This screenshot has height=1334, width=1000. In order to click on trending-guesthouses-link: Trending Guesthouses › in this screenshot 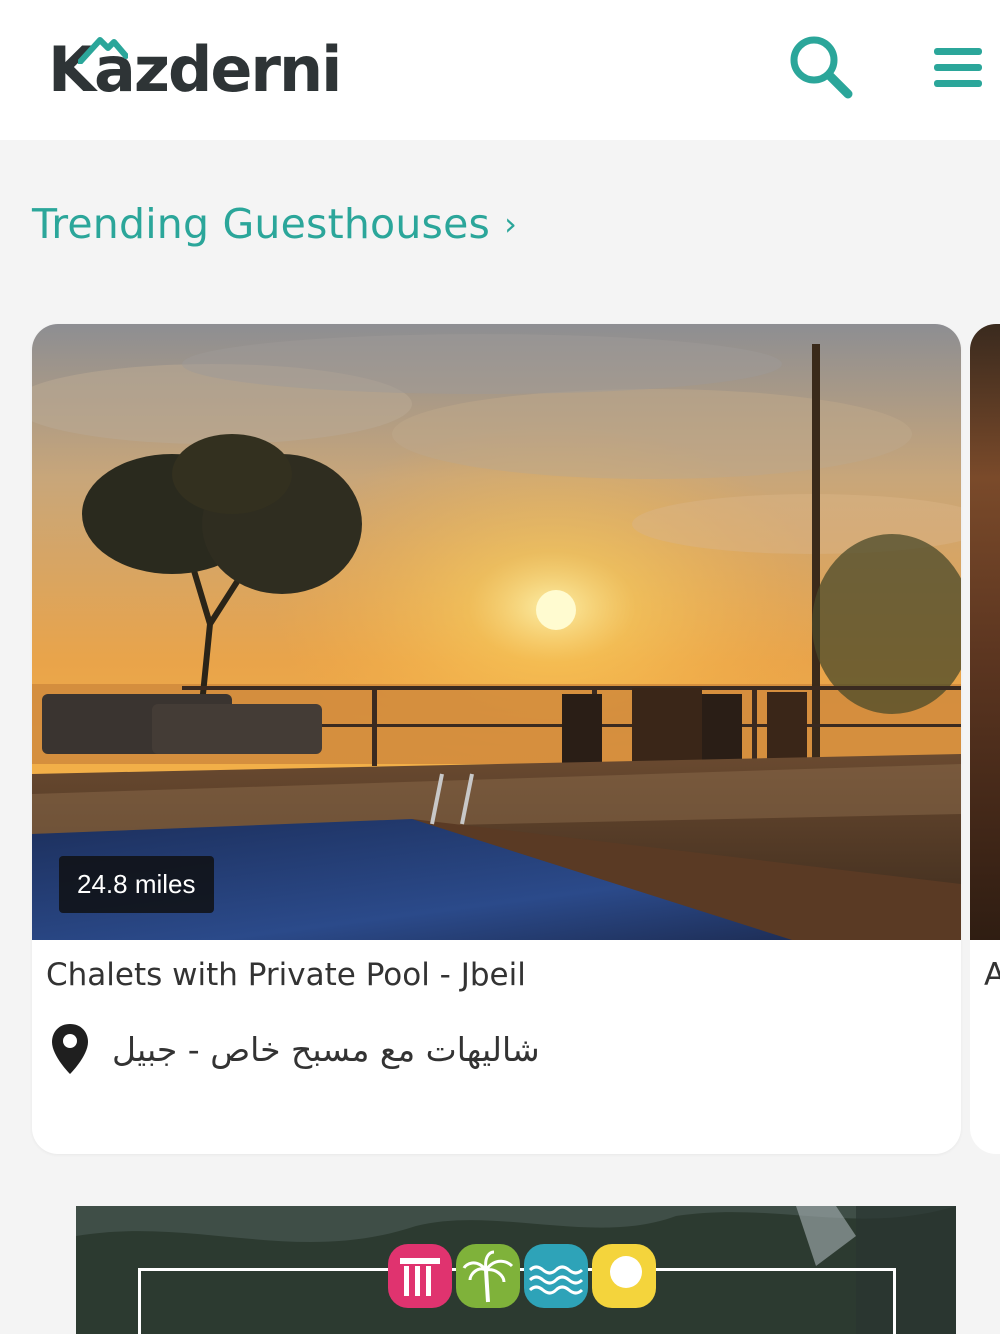, I will do `click(274, 224)`.